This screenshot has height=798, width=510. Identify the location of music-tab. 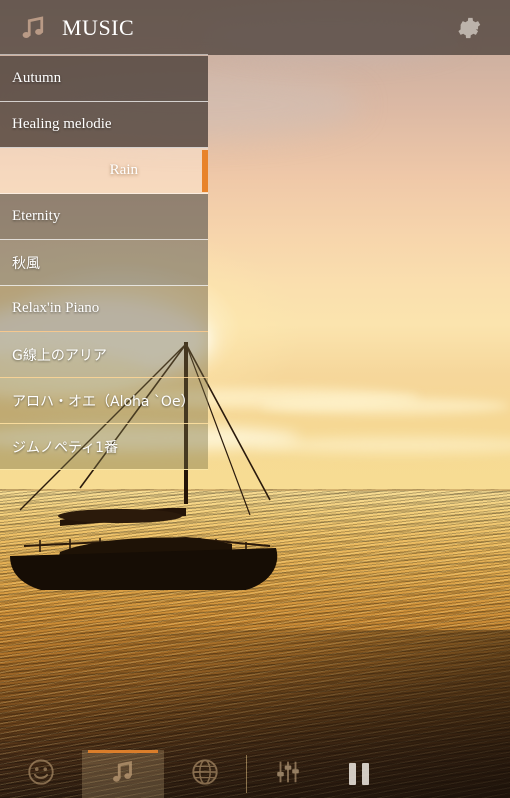
(123, 774).